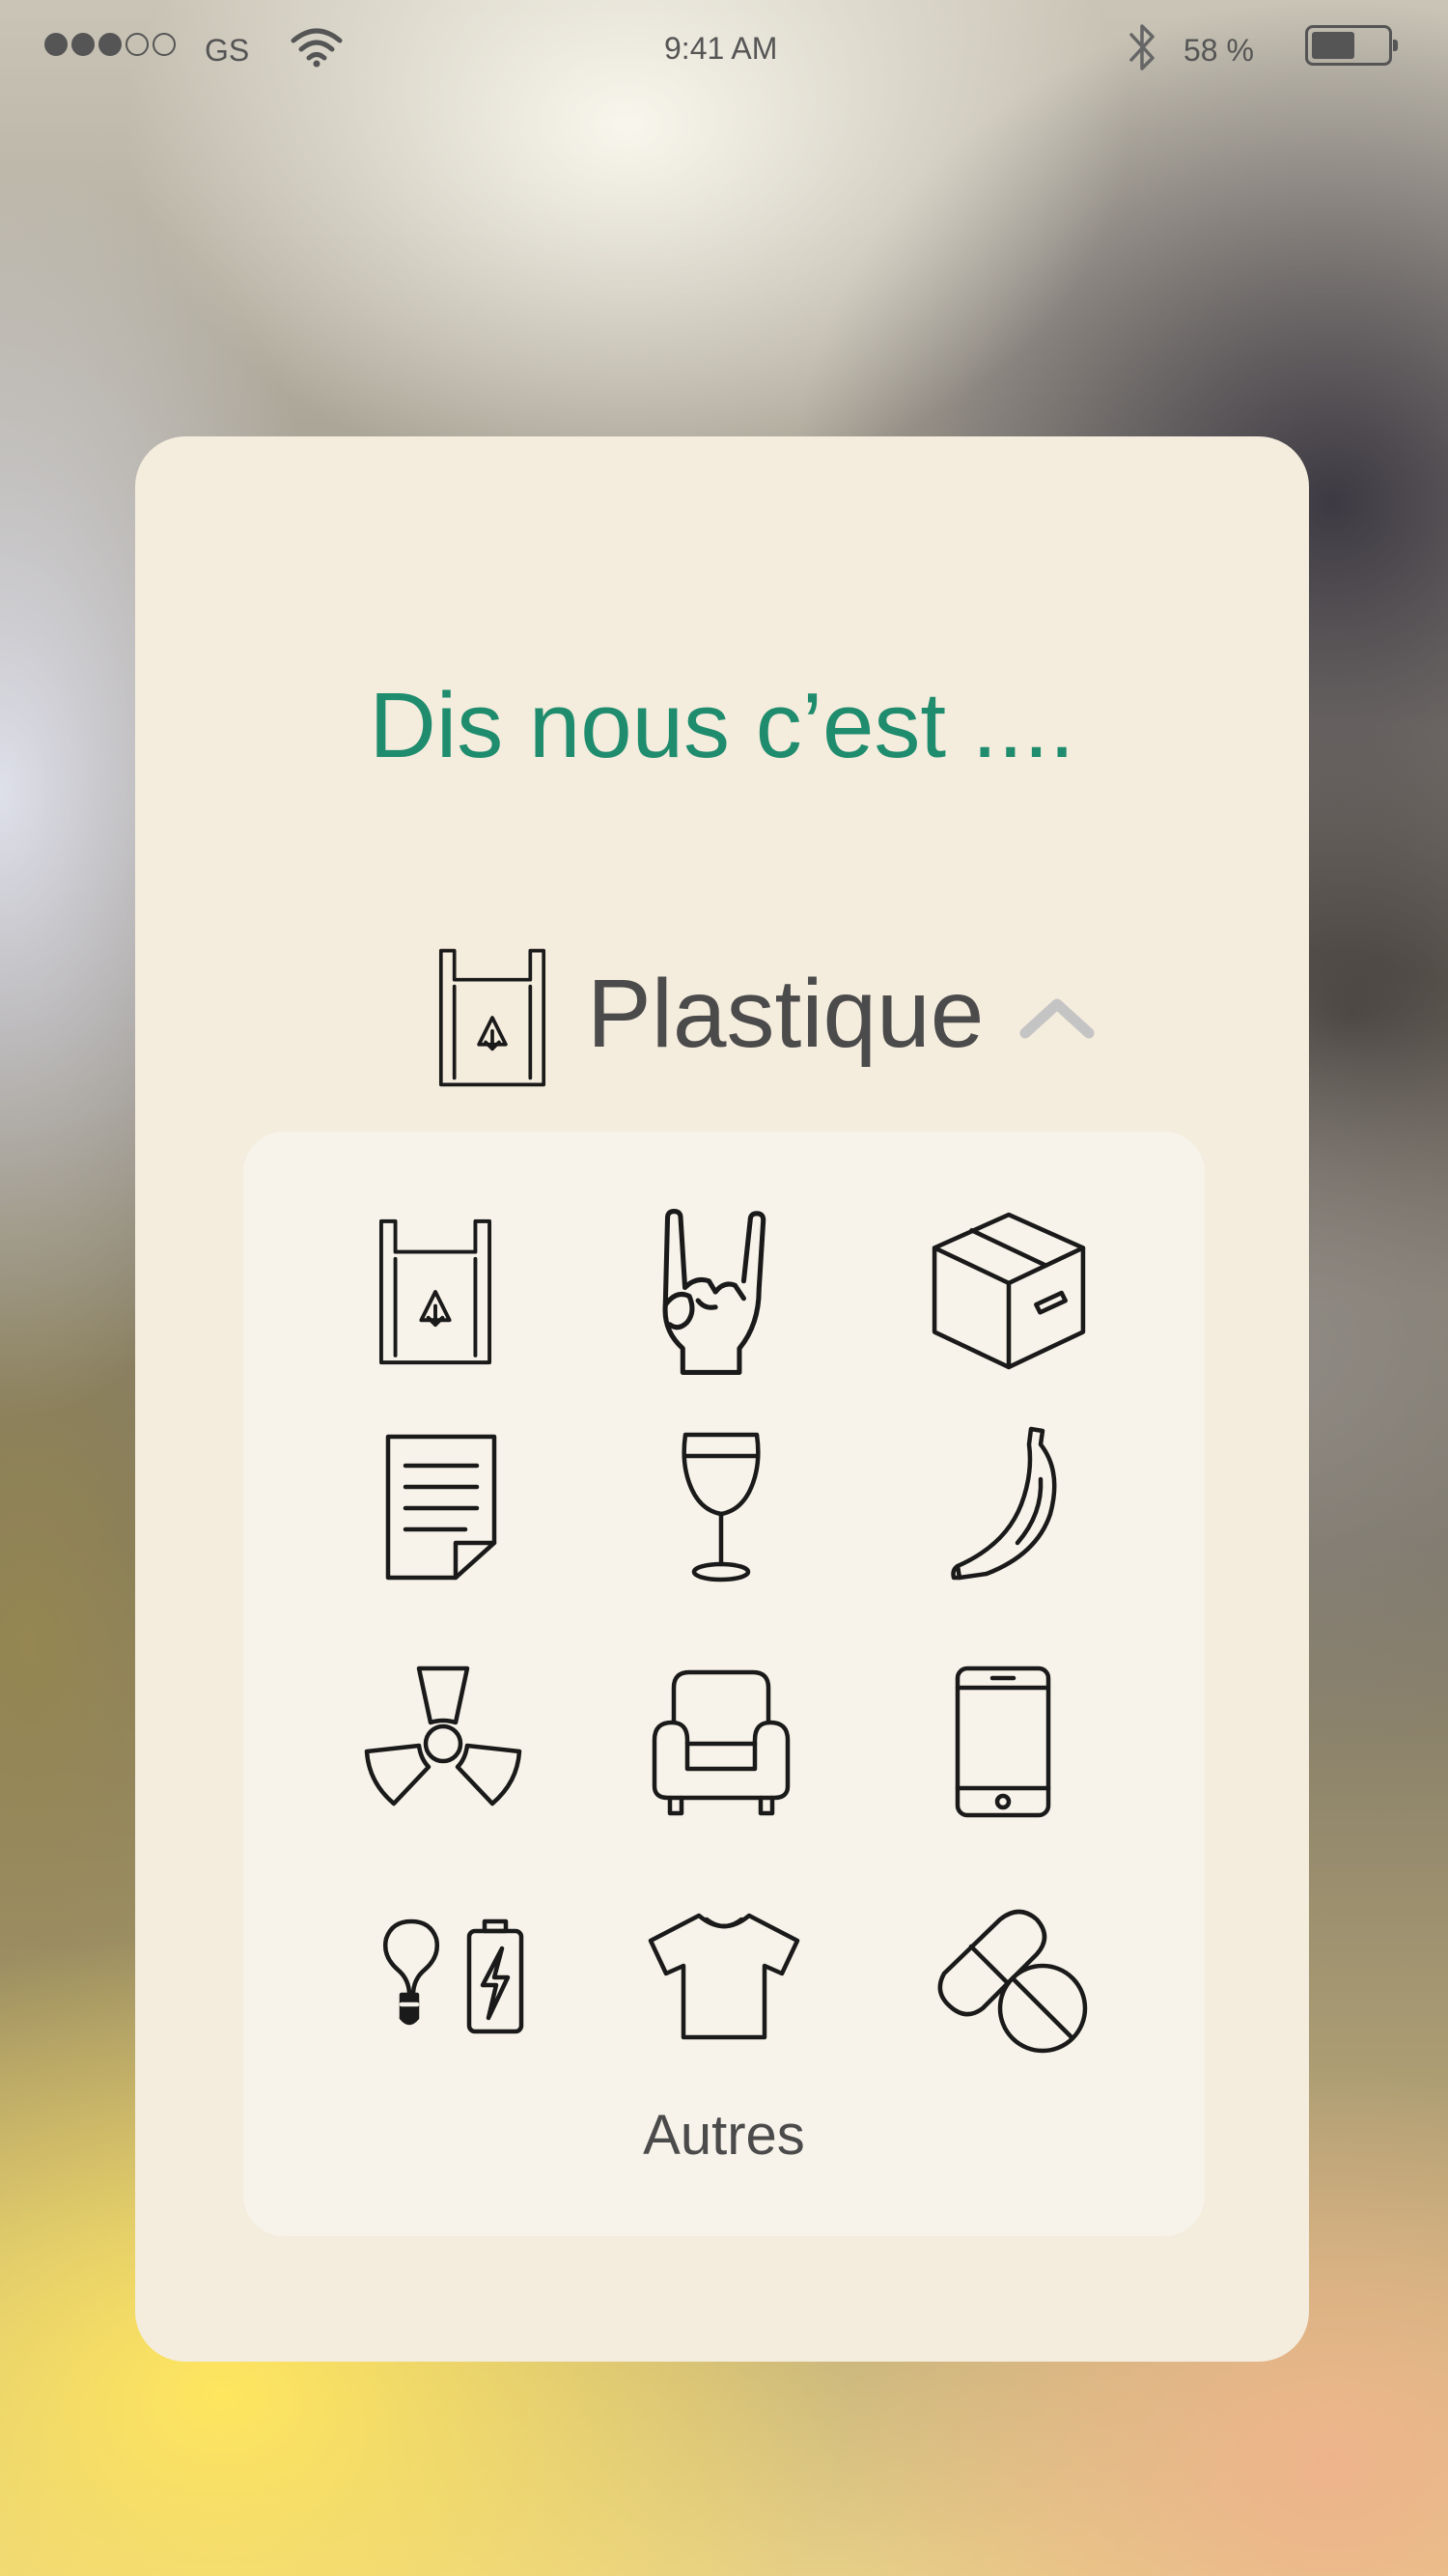 The width and height of the screenshot is (1448, 2576). What do you see at coordinates (721, 49) in the screenshot?
I see `clock: 9:41 AM` at bounding box center [721, 49].